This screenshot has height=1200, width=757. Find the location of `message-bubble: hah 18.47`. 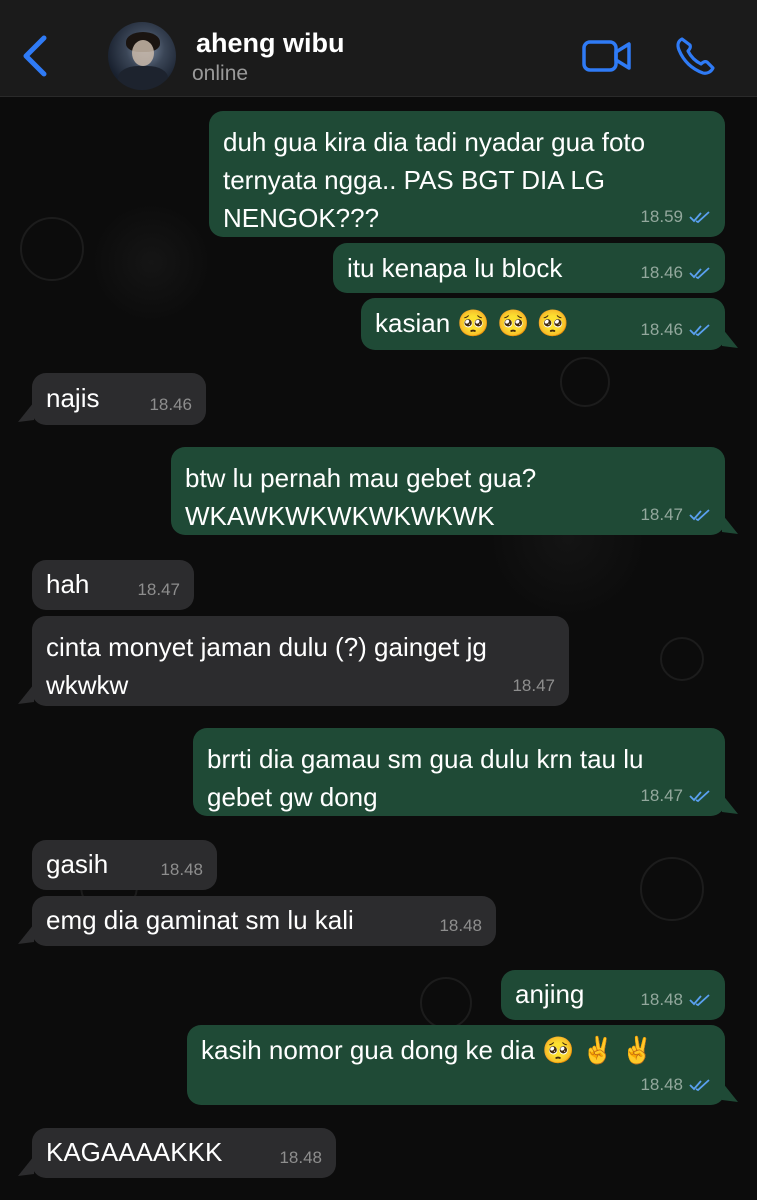

message-bubble: hah 18.47 is located at coordinates (113, 585).